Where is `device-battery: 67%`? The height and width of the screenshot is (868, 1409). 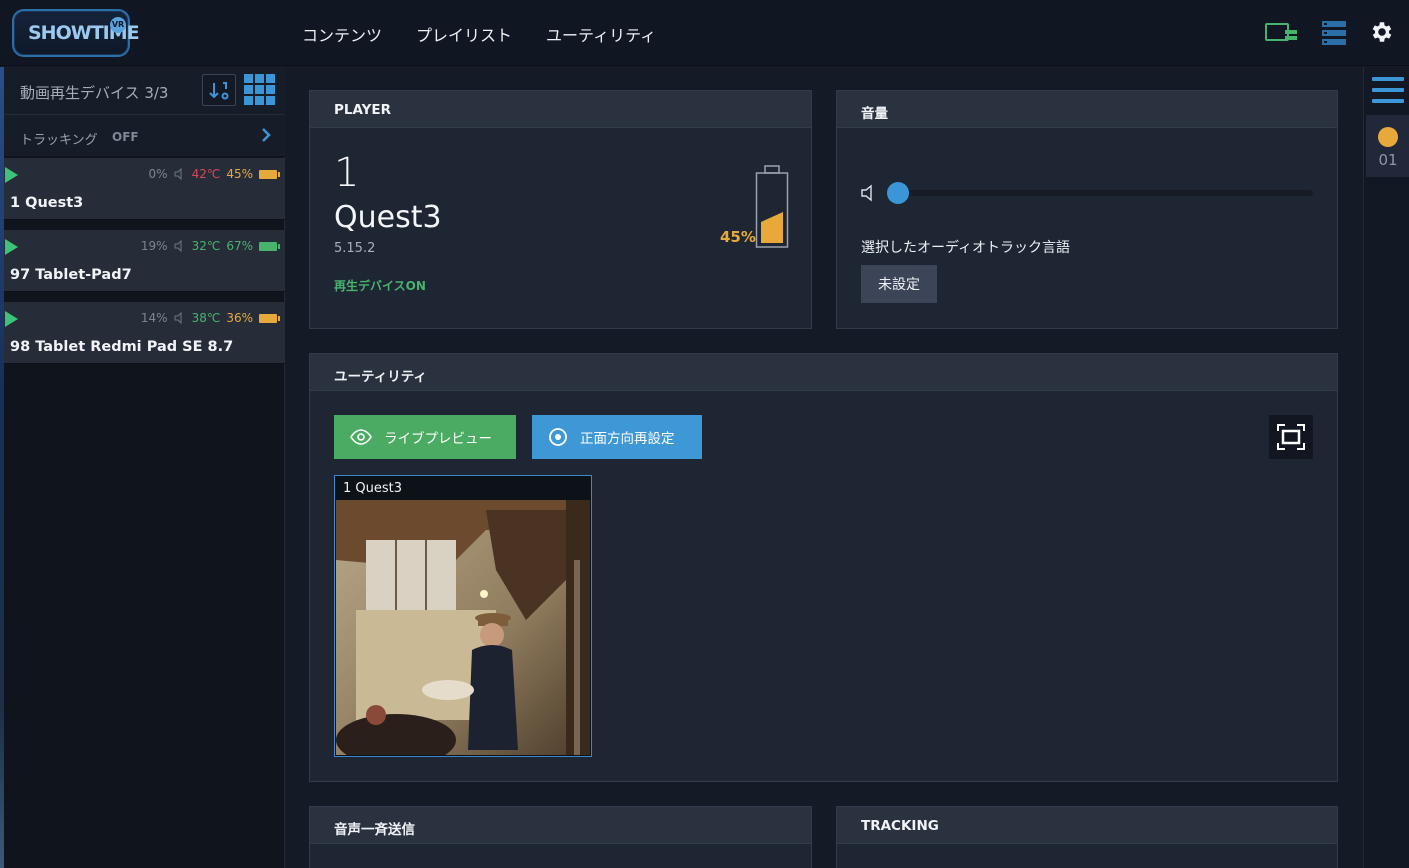 device-battery: 67% is located at coordinates (239, 246).